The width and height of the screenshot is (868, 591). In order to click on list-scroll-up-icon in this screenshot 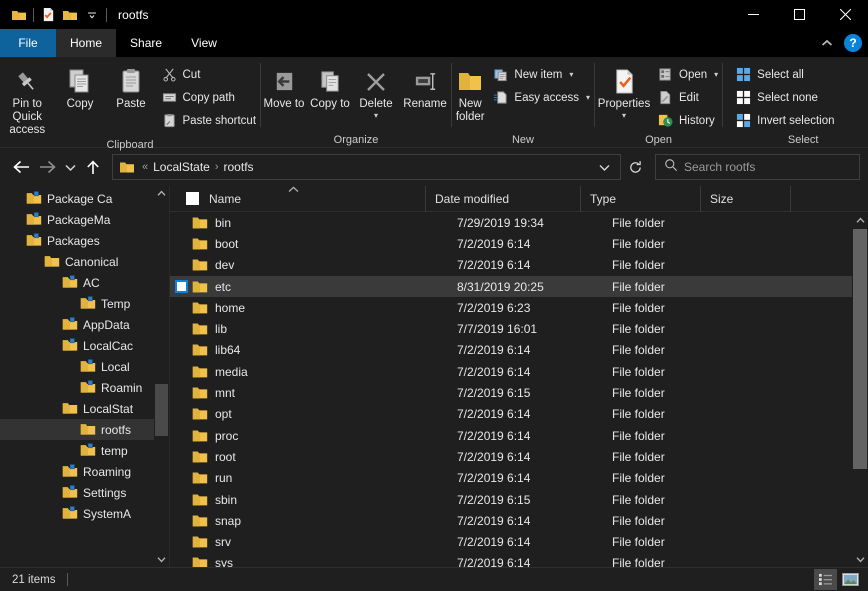, I will do `click(860, 220)`.